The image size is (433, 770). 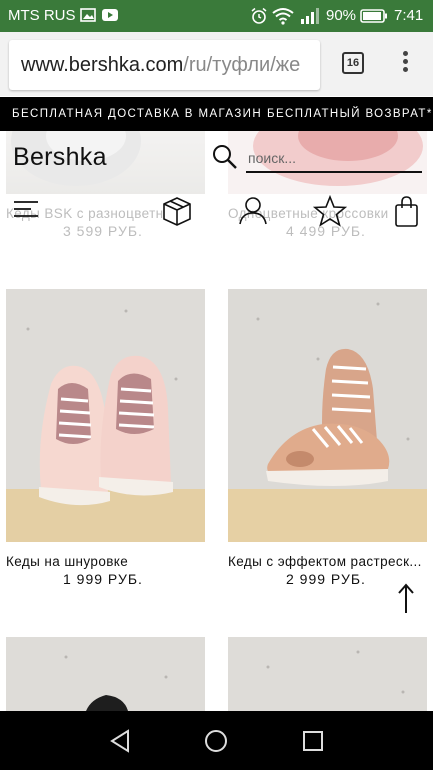 I want to click on back-icon, so click(x=121, y=741).